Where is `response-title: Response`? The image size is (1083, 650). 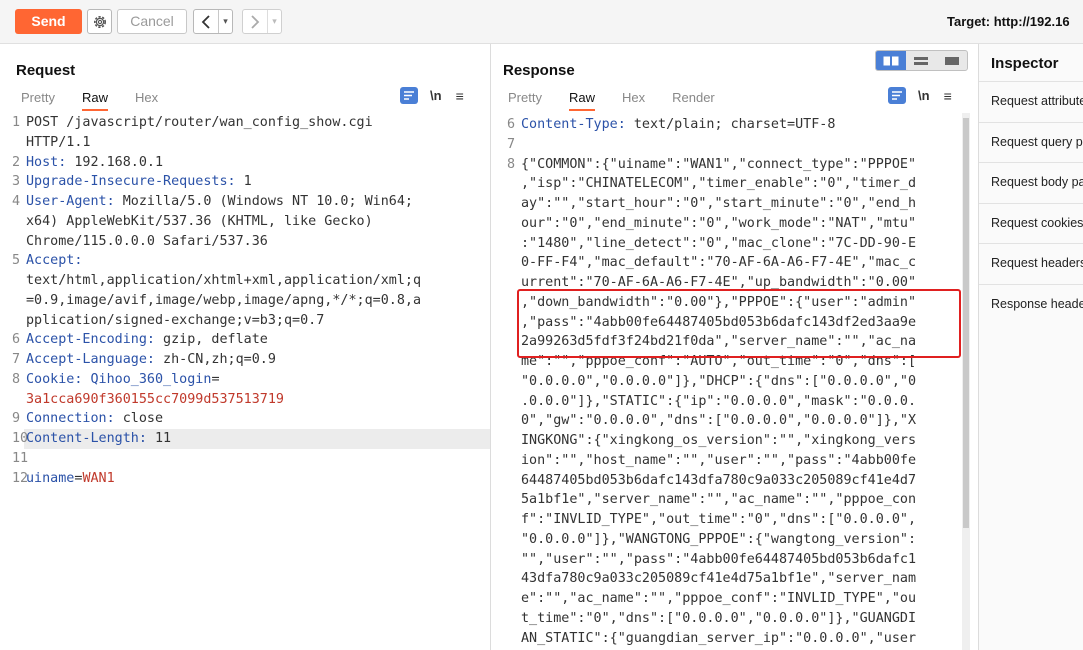
response-title: Response is located at coordinates (539, 70).